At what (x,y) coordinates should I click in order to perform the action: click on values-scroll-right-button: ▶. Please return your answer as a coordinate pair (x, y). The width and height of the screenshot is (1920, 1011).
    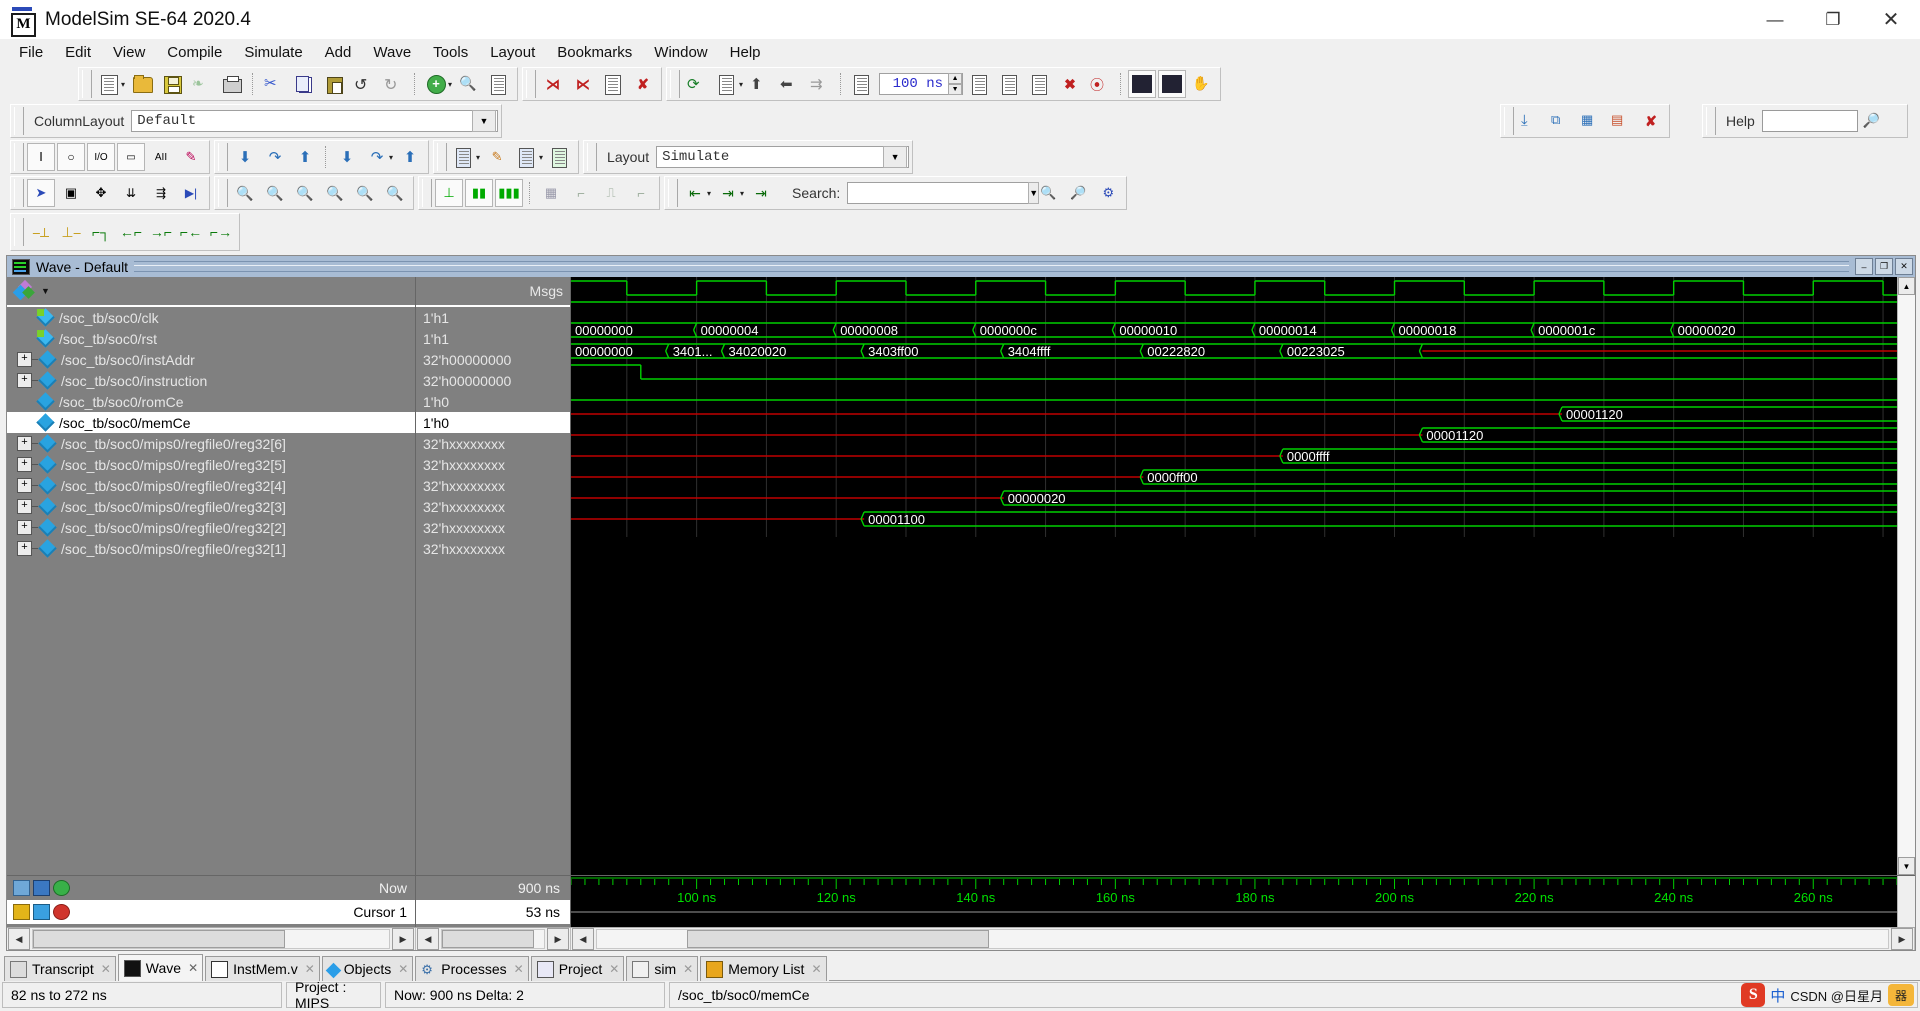
    Looking at the image, I should click on (558, 939).